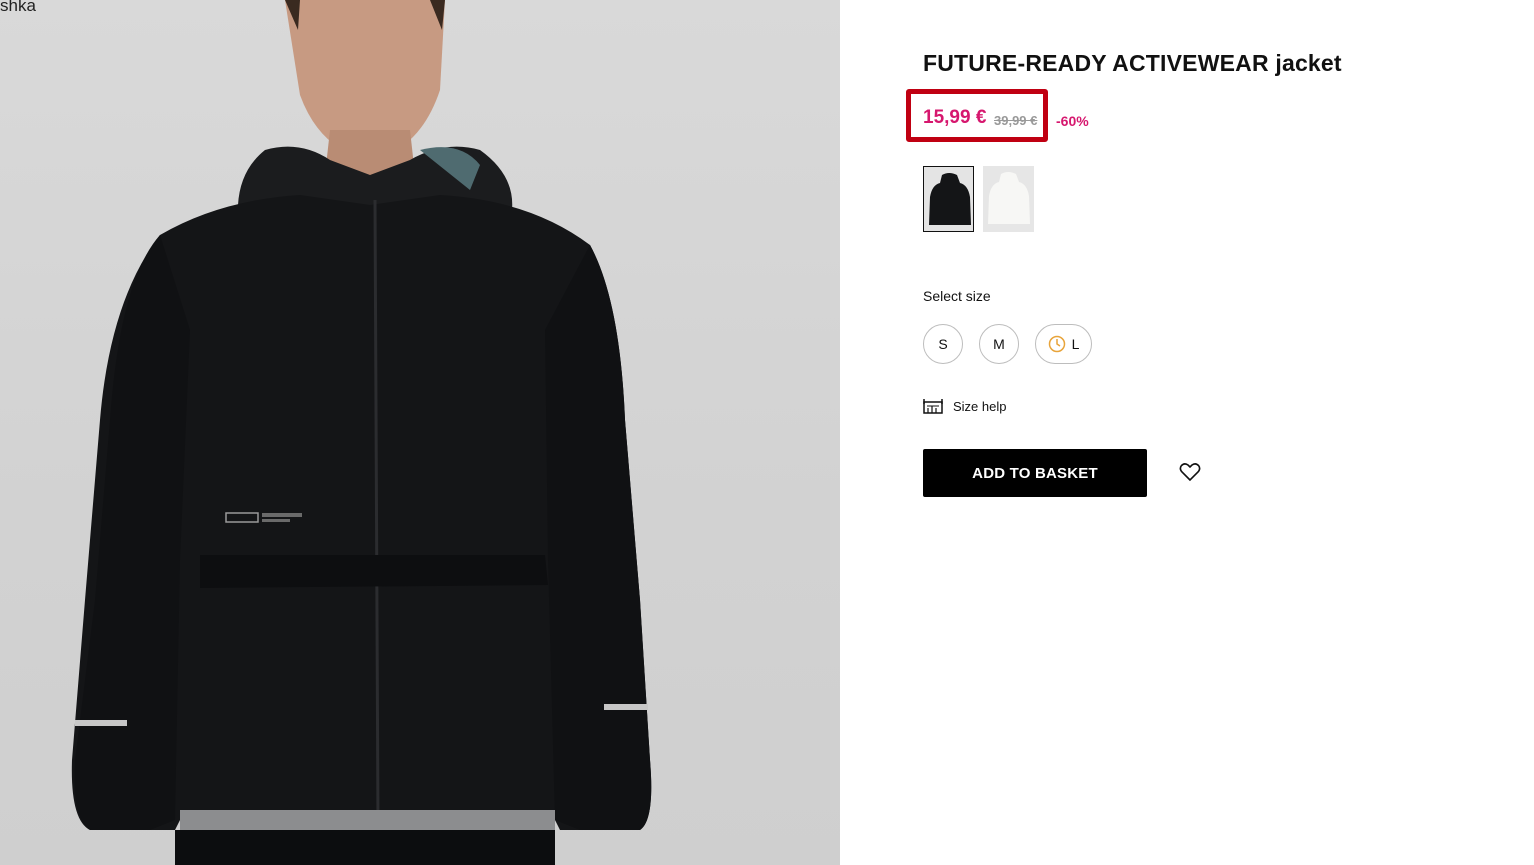  What do you see at coordinates (1035, 473) in the screenshot?
I see `add-to-basket-button: ADD TO BASKET` at bounding box center [1035, 473].